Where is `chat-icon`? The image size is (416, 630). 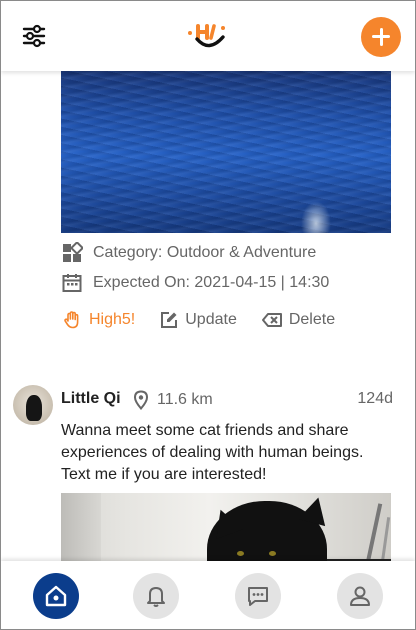
chat-icon is located at coordinates (258, 596).